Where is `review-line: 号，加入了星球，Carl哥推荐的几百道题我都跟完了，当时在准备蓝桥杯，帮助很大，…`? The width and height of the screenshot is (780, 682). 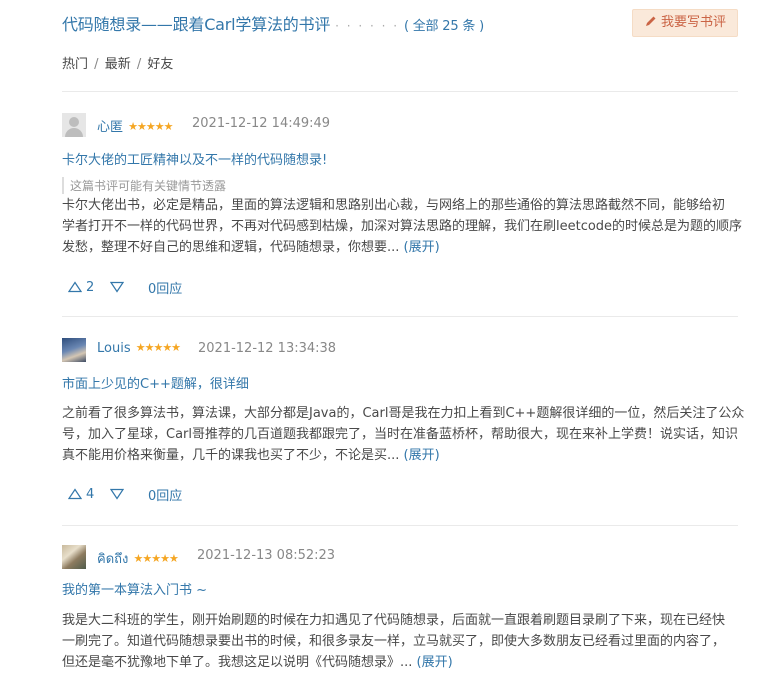 review-line: 号，加入了星球，Carl哥推荐的几百道题我都跟完了，当时在准备蓝桥杯，帮助很大，… is located at coordinates (400, 434).